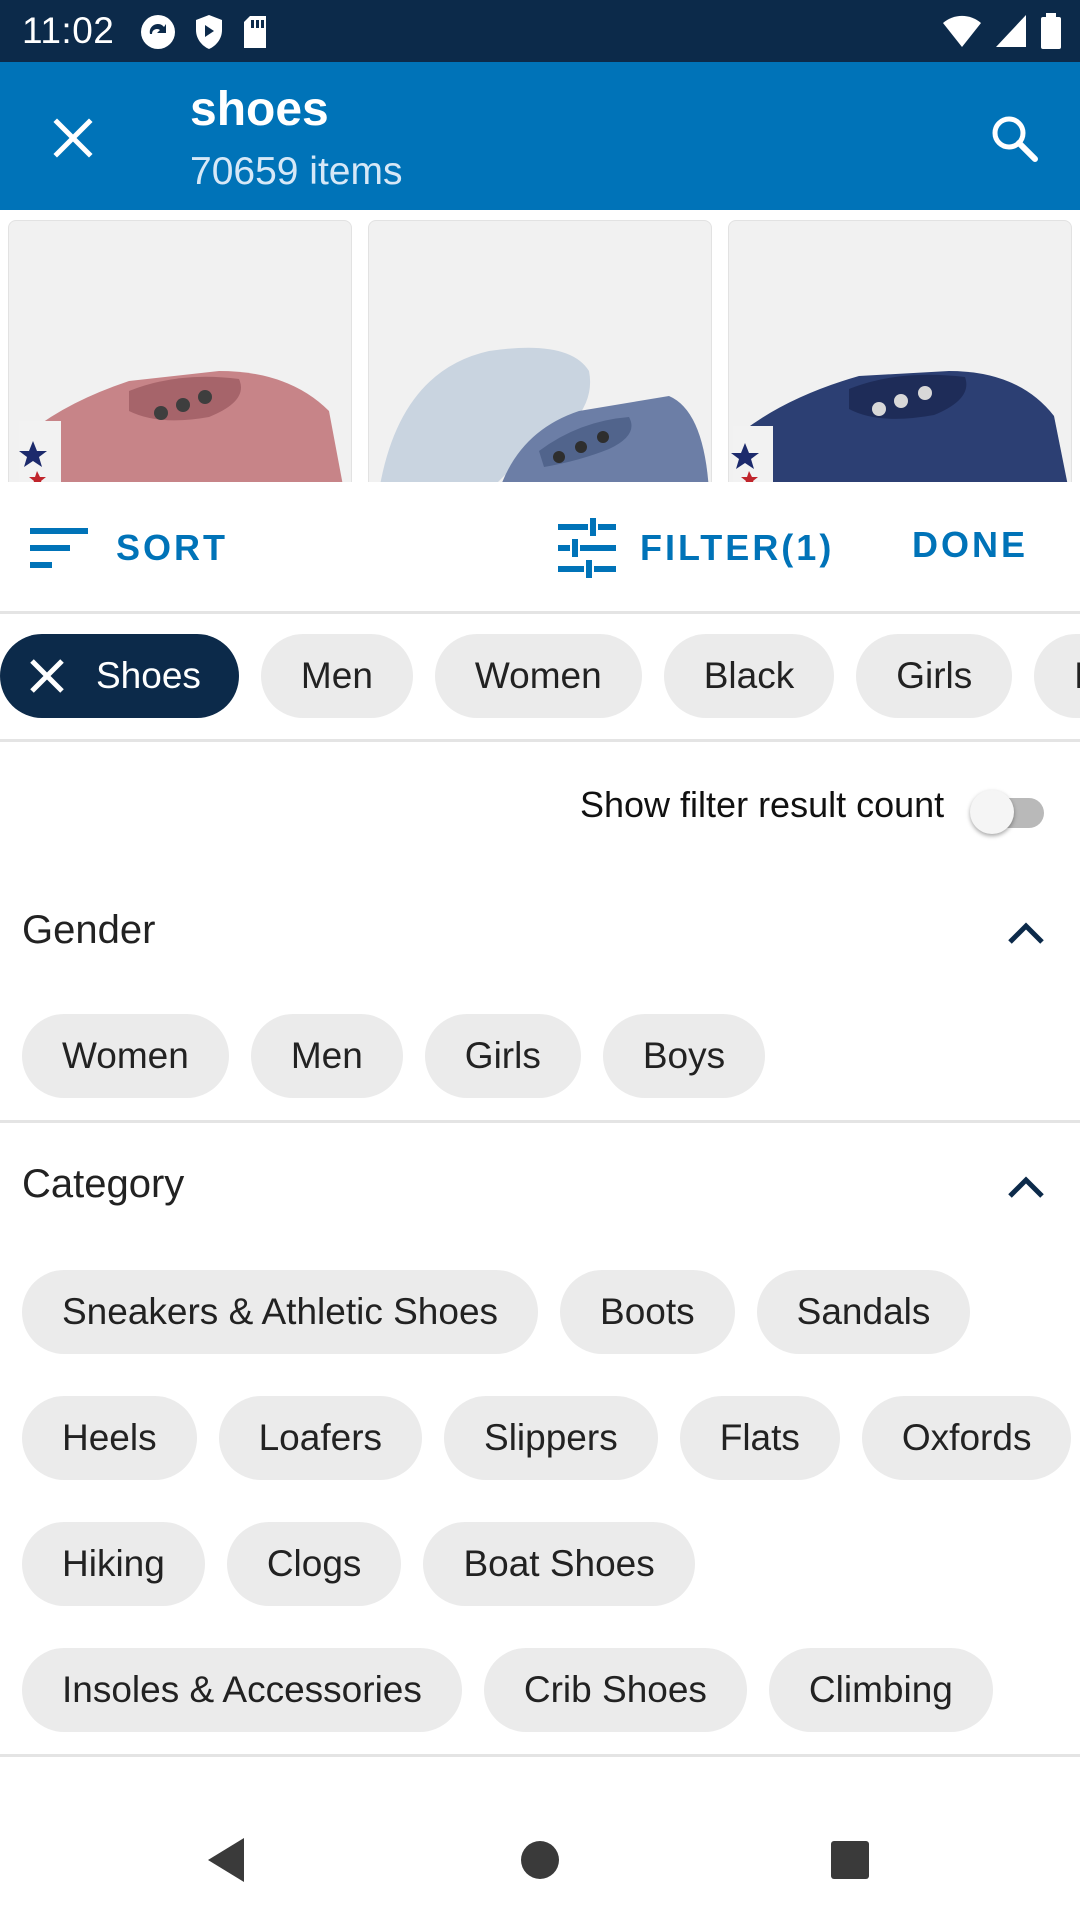 The image size is (1080, 1920). What do you see at coordinates (551, 1438) in the screenshot?
I see `category-chip: Slippers` at bounding box center [551, 1438].